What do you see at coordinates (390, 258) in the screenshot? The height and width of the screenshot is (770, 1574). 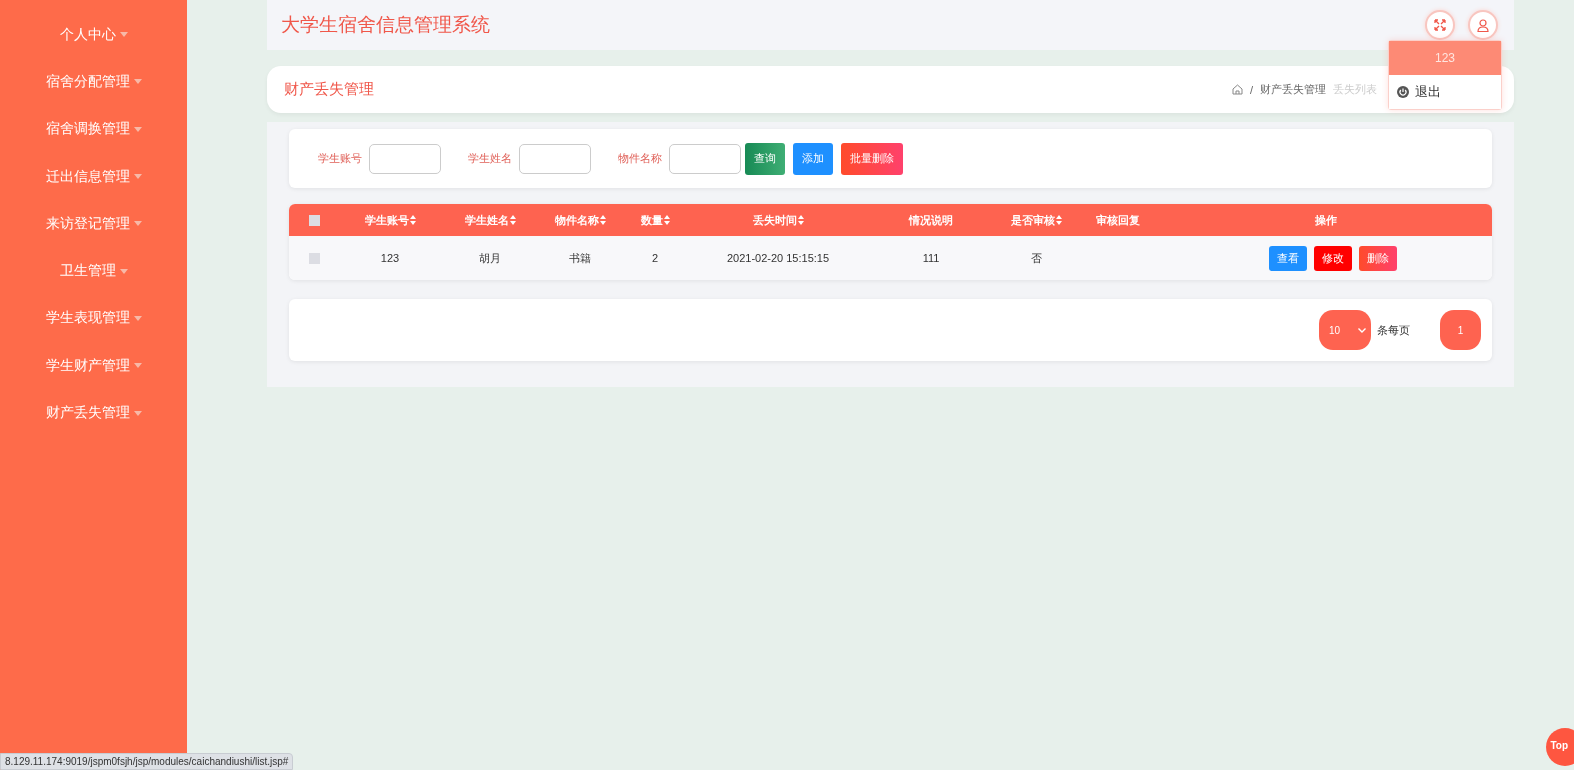 I see `table-cell: 123` at bounding box center [390, 258].